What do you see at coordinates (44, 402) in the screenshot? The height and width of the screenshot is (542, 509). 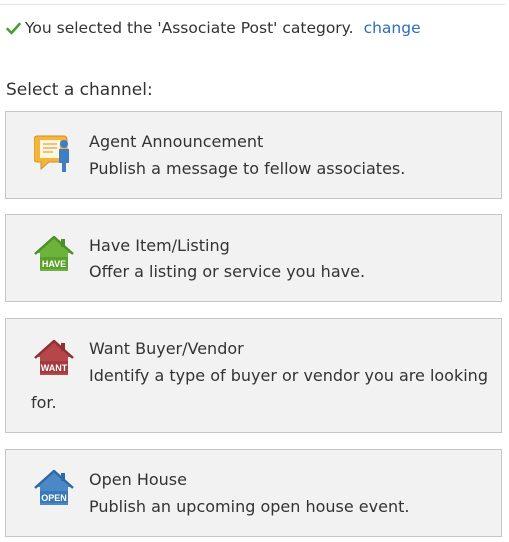 I see `channel-description-cont: for.` at bounding box center [44, 402].